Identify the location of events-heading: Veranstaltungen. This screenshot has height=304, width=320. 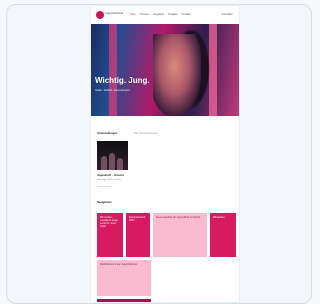
(107, 133).